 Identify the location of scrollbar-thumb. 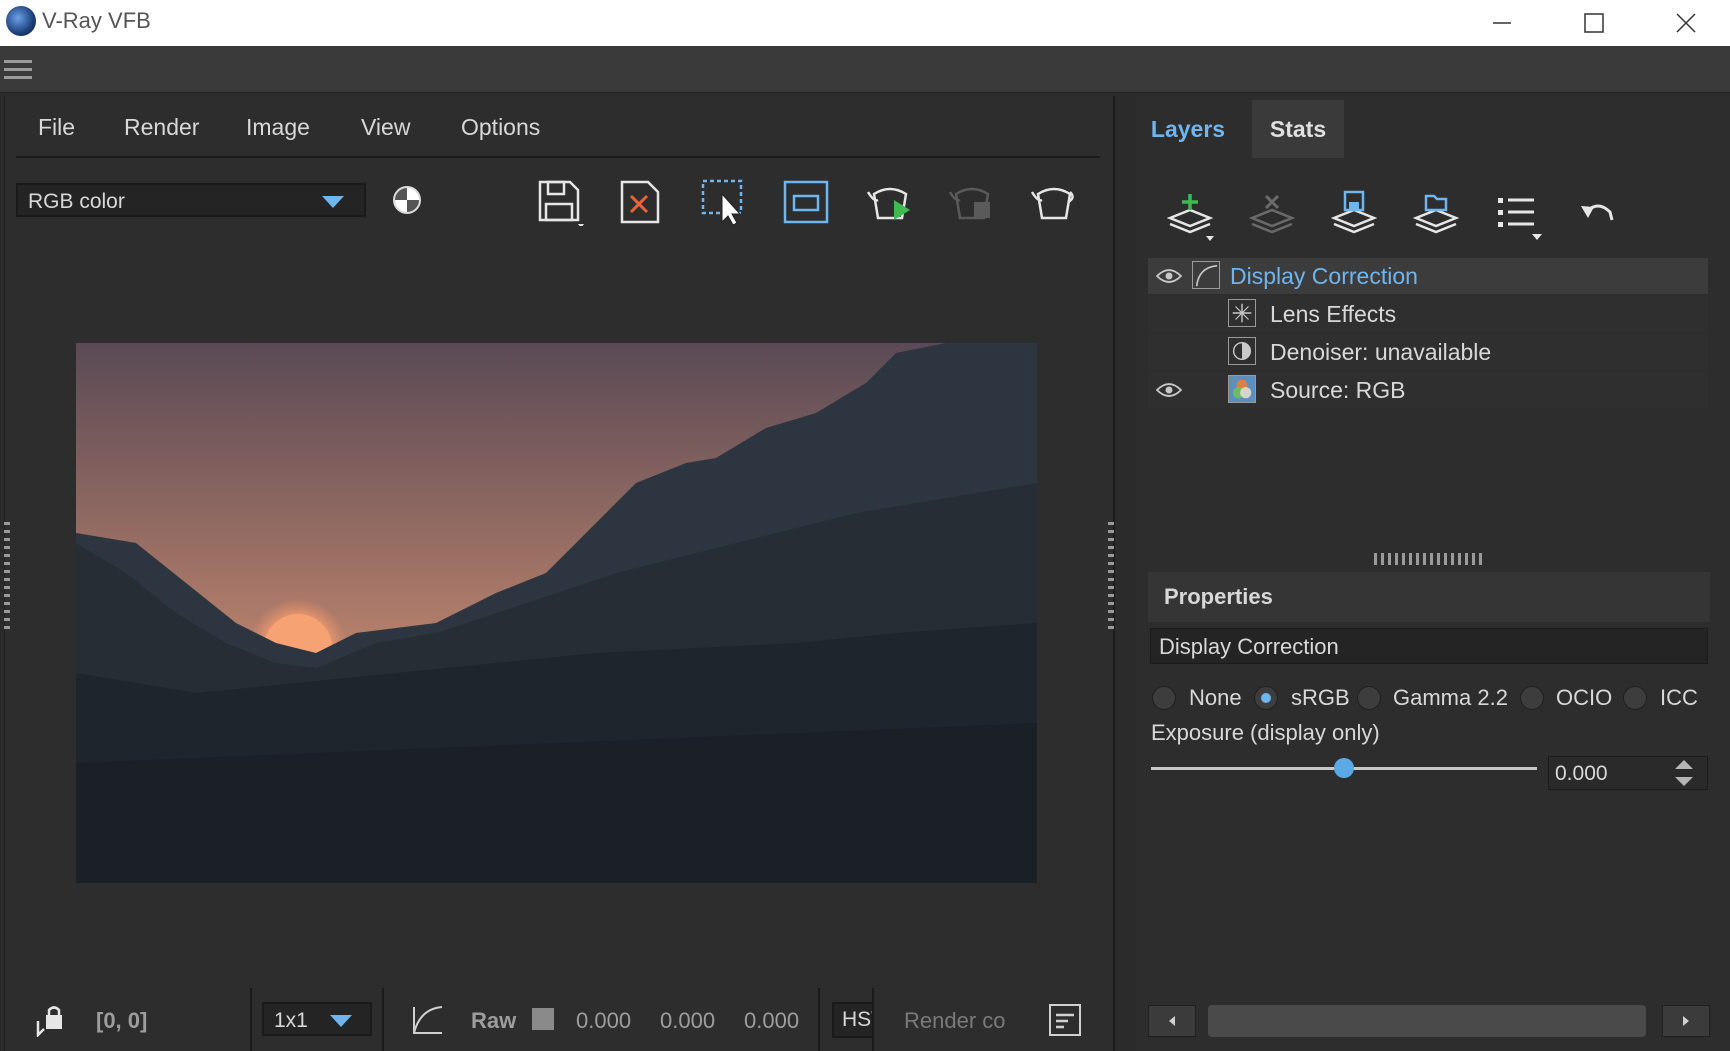
(1427, 1021).